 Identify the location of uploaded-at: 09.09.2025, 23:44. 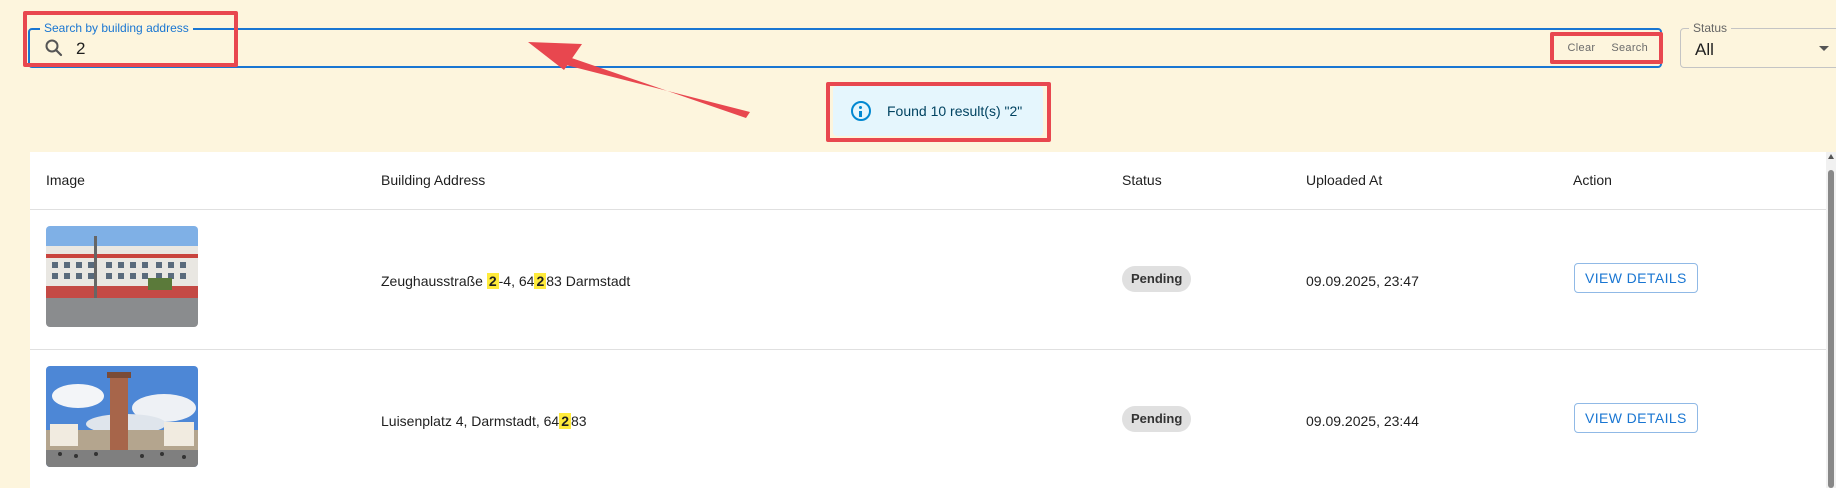
(1362, 421).